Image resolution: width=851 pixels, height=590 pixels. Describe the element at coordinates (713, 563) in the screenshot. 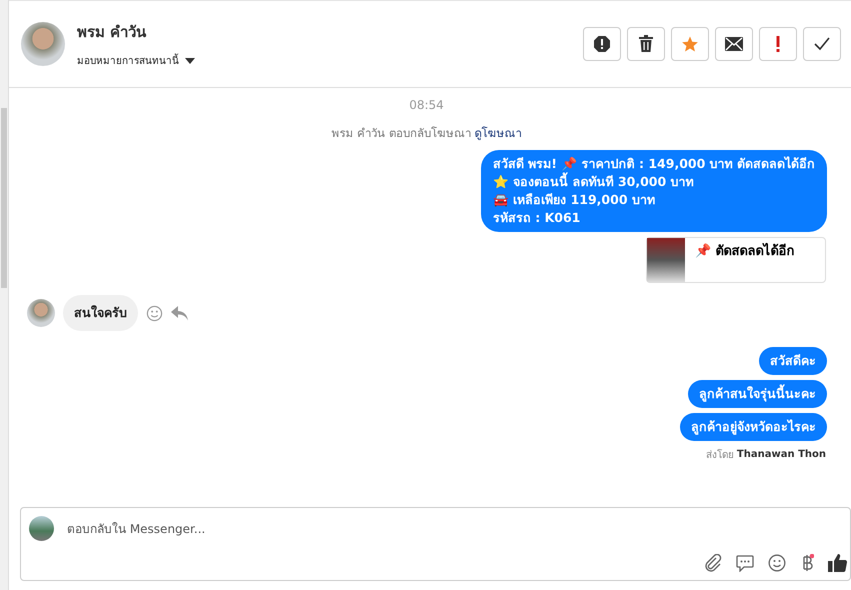

I see `paperclip-icon` at that location.